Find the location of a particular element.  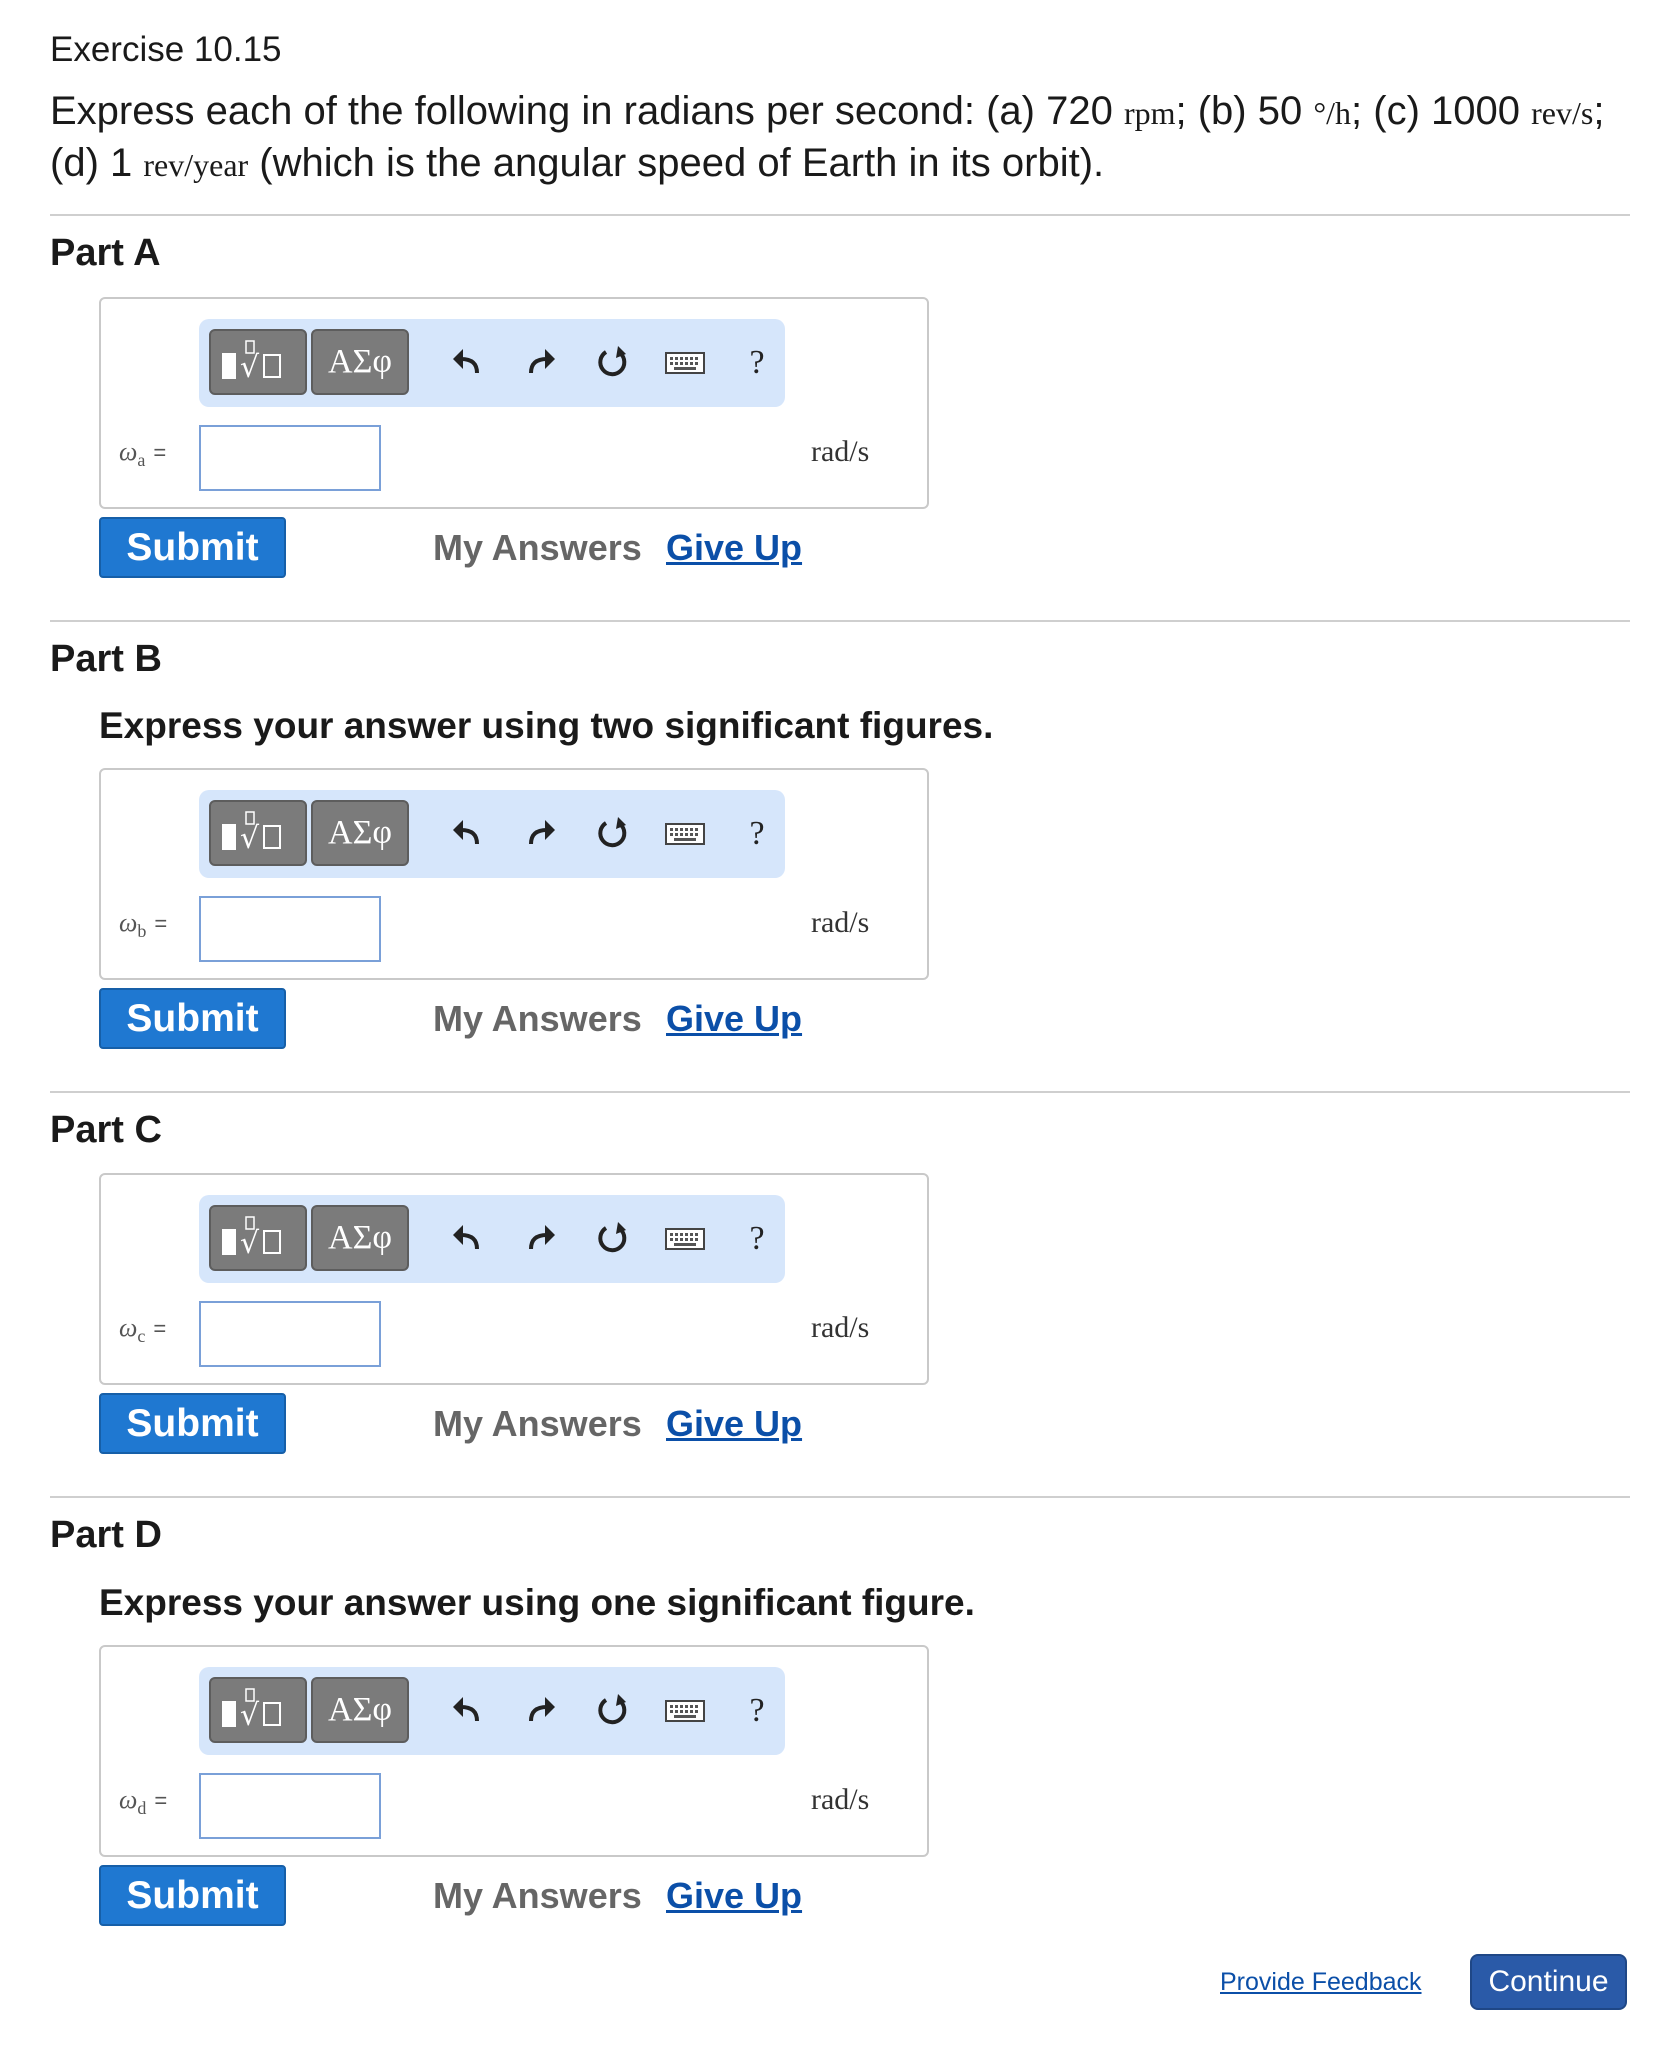

variable-label: ωc = is located at coordinates (143, 1330).